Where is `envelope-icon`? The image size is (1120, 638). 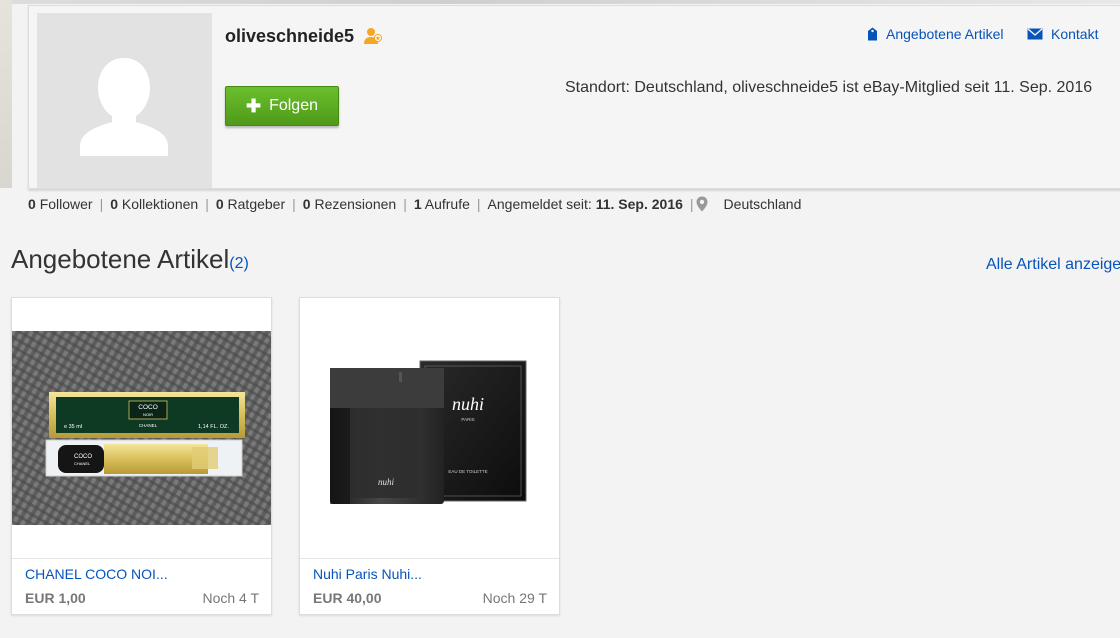
envelope-icon is located at coordinates (1035, 34).